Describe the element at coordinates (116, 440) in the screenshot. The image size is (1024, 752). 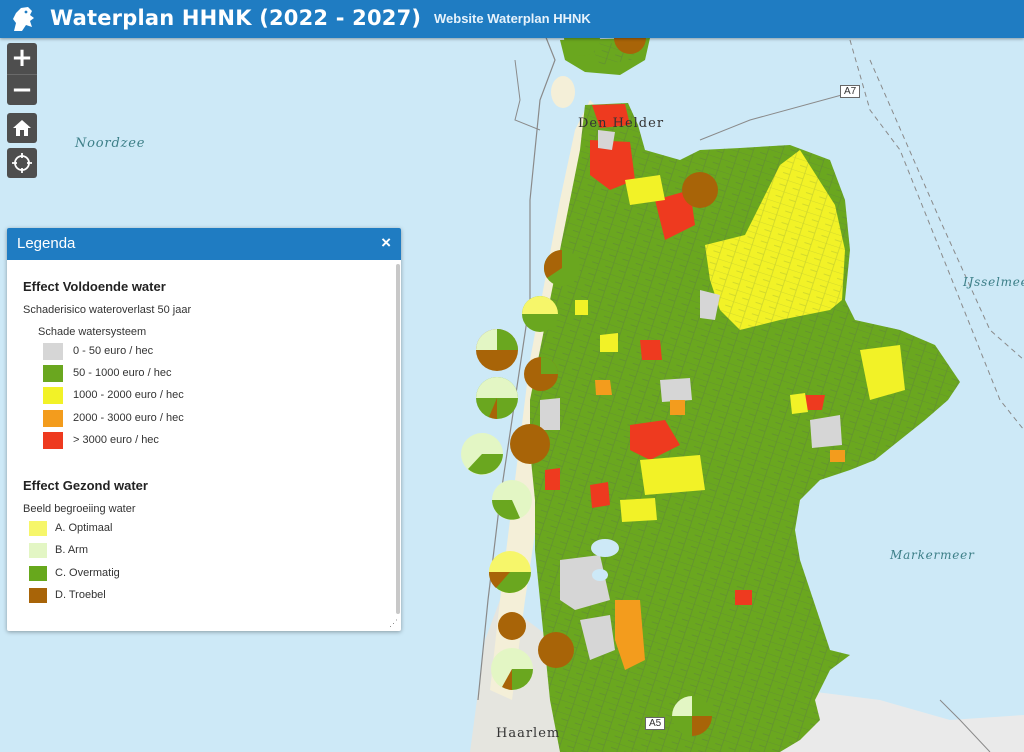
I see `legend-item-label: > 3000 euro / hec` at that location.